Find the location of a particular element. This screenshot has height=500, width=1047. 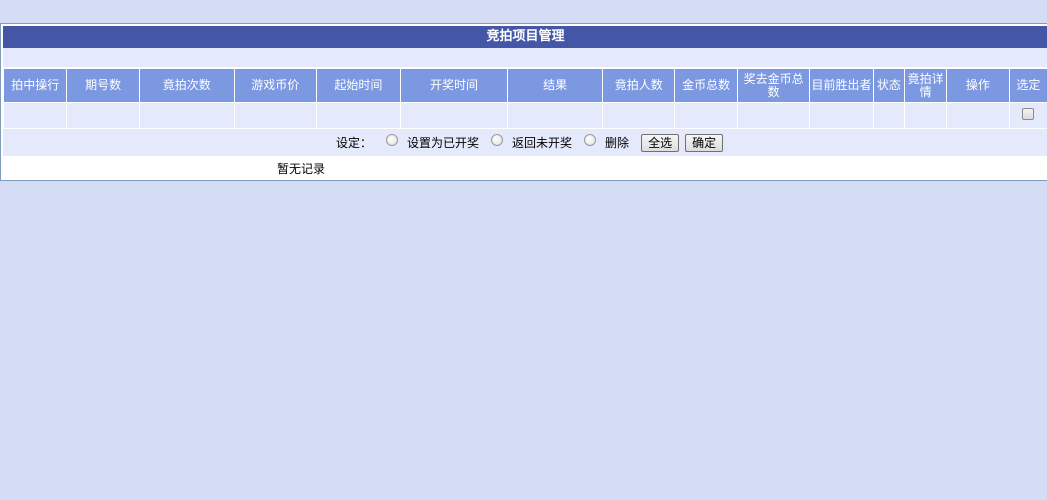

toolbar-row is located at coordinates (525, 57).